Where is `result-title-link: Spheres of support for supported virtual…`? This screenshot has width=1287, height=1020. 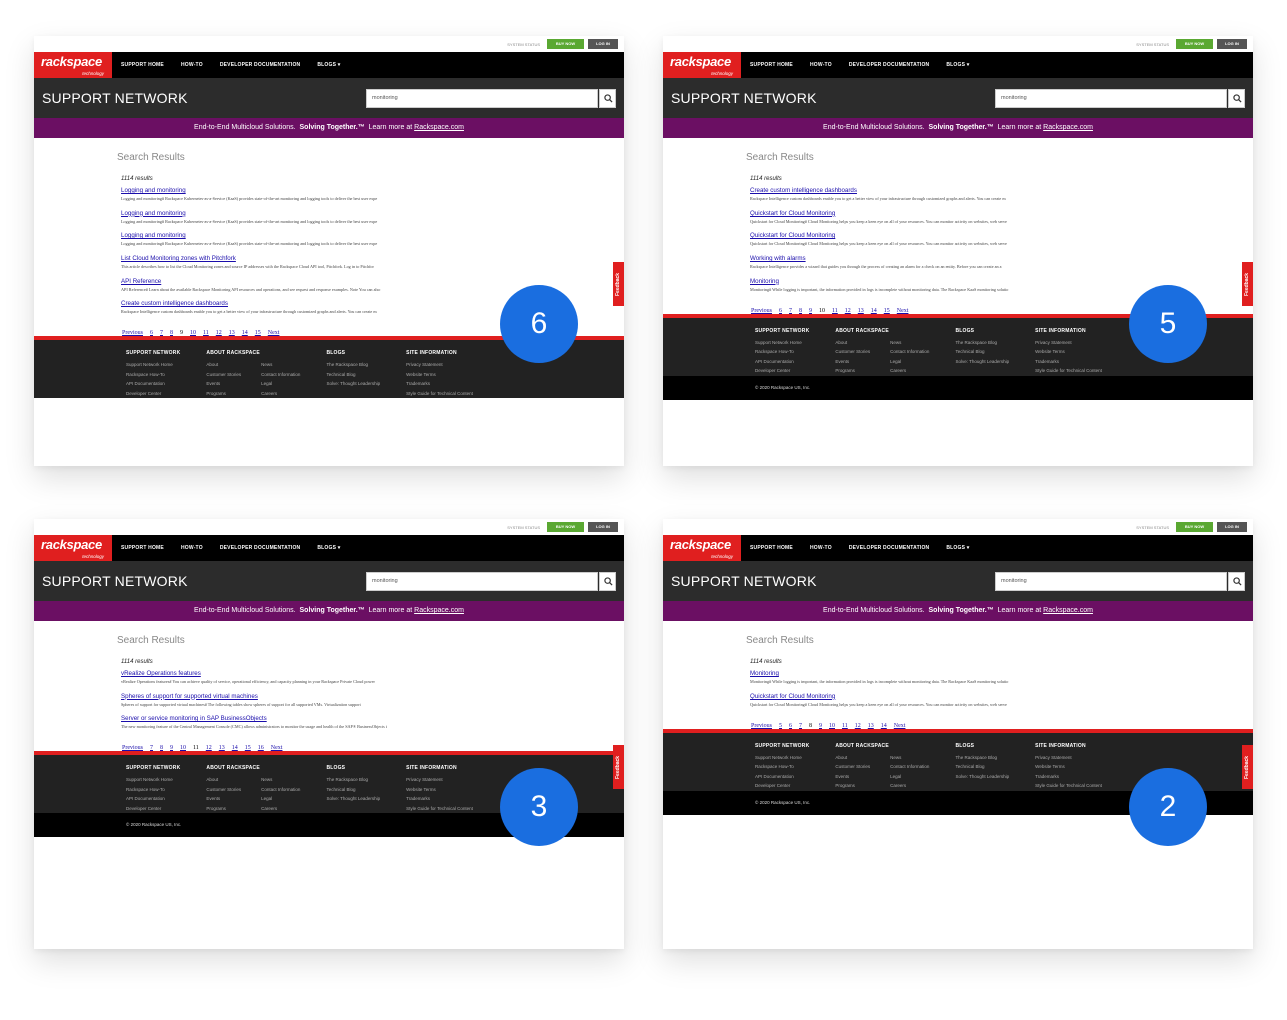 result-title-link: Spheres of support for supported virtual… is located at coordinates (372, 696).